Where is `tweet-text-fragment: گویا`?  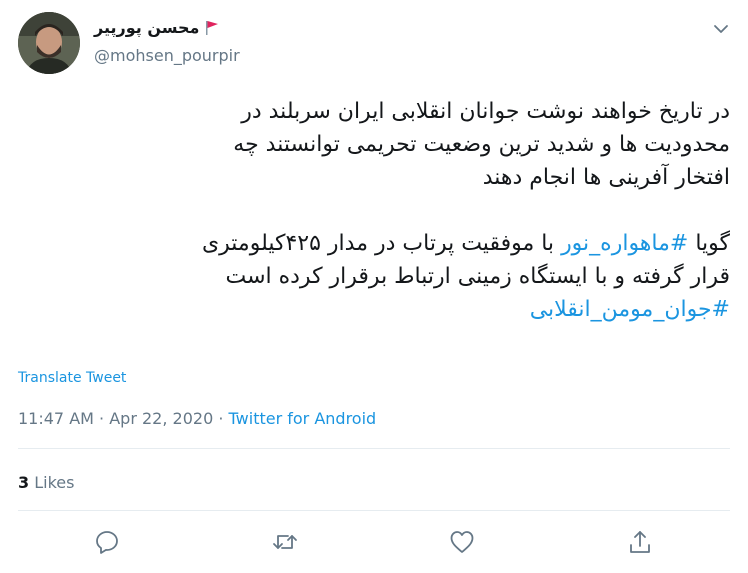 tweet-text-fragment: گویا is located at coordinates (712, 243).